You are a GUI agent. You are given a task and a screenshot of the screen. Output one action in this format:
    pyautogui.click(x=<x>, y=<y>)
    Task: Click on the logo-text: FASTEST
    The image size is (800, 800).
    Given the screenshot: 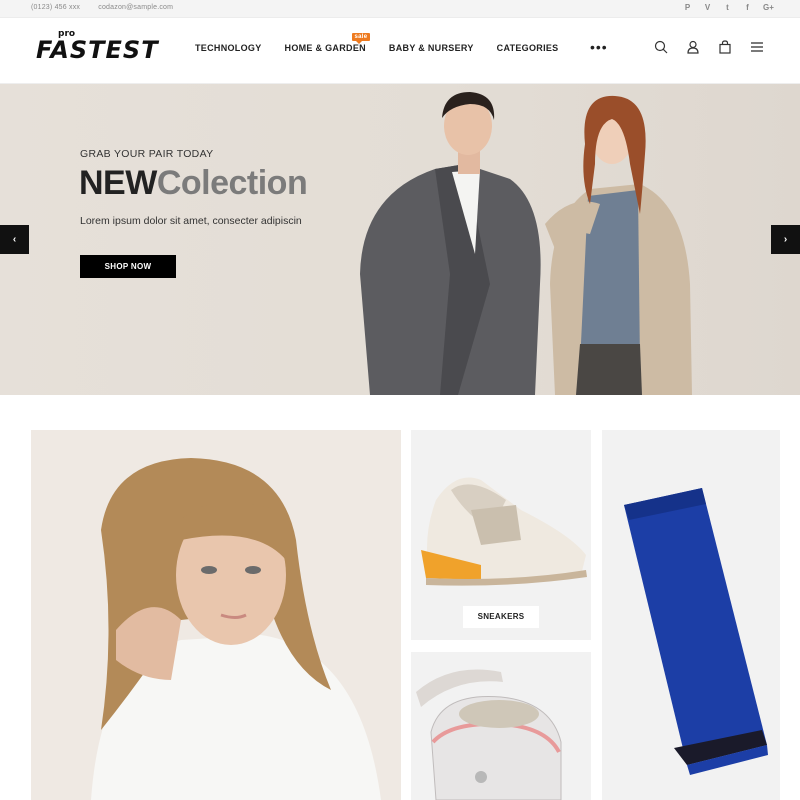 What is the action you would take?
    pyautogui.click(x=97, y=50)
    